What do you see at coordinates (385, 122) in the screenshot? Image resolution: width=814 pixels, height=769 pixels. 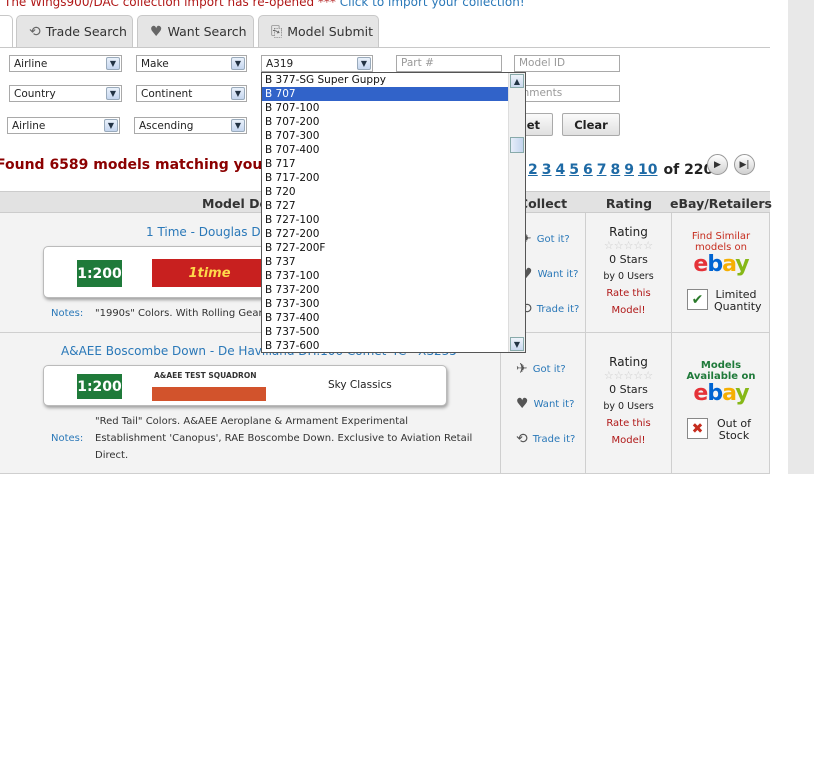 I see `dropdown-option: B 707-200` at bounding box center [385, 122].